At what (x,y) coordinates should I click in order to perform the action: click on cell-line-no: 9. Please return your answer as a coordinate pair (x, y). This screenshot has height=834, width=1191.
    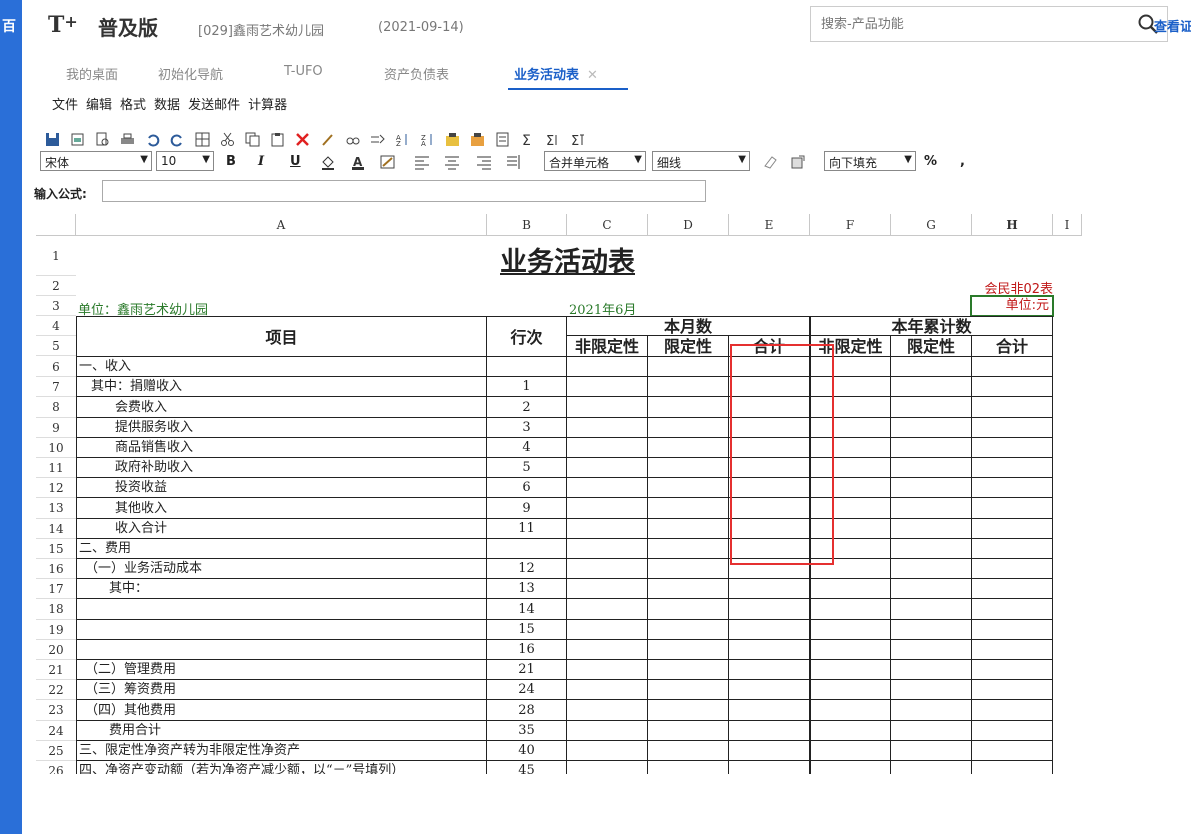
    Looking at the image, I should click on (527, 508).